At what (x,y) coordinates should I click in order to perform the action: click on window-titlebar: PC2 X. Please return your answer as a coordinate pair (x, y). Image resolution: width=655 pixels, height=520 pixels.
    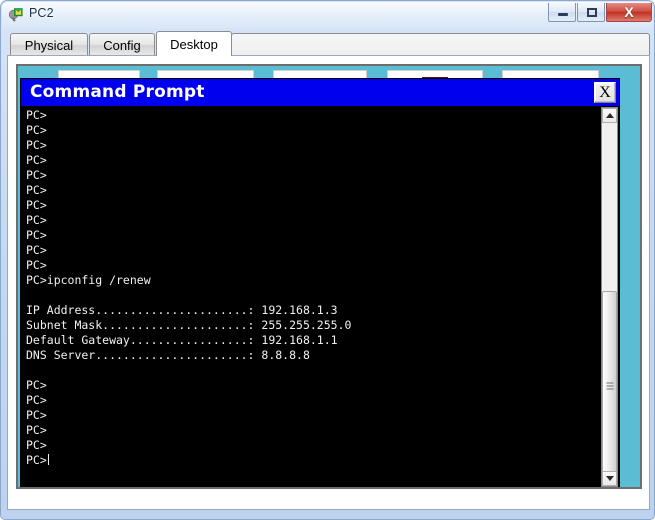
    Looking at the image, I should click on (328, 14).